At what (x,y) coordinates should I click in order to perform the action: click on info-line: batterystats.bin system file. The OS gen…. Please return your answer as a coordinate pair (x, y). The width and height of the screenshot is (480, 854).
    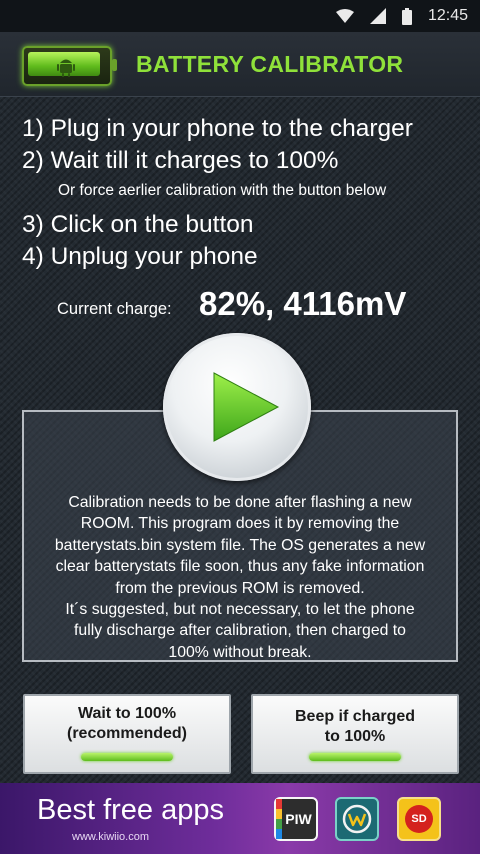
    Looking at the image, I should click on (240, 545).